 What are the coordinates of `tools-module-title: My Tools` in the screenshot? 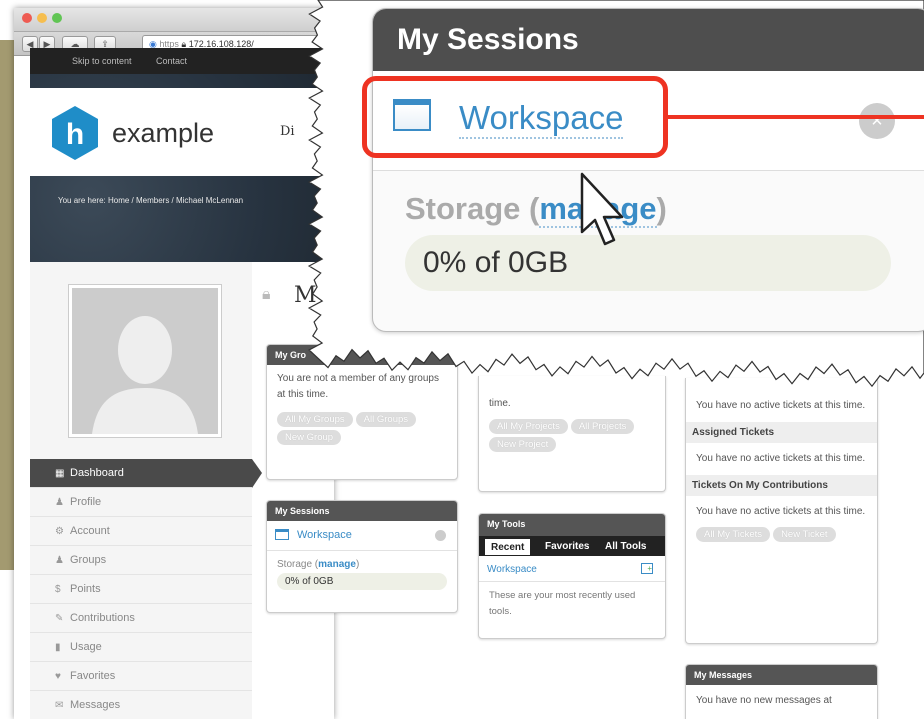 It's located at (572, 525).